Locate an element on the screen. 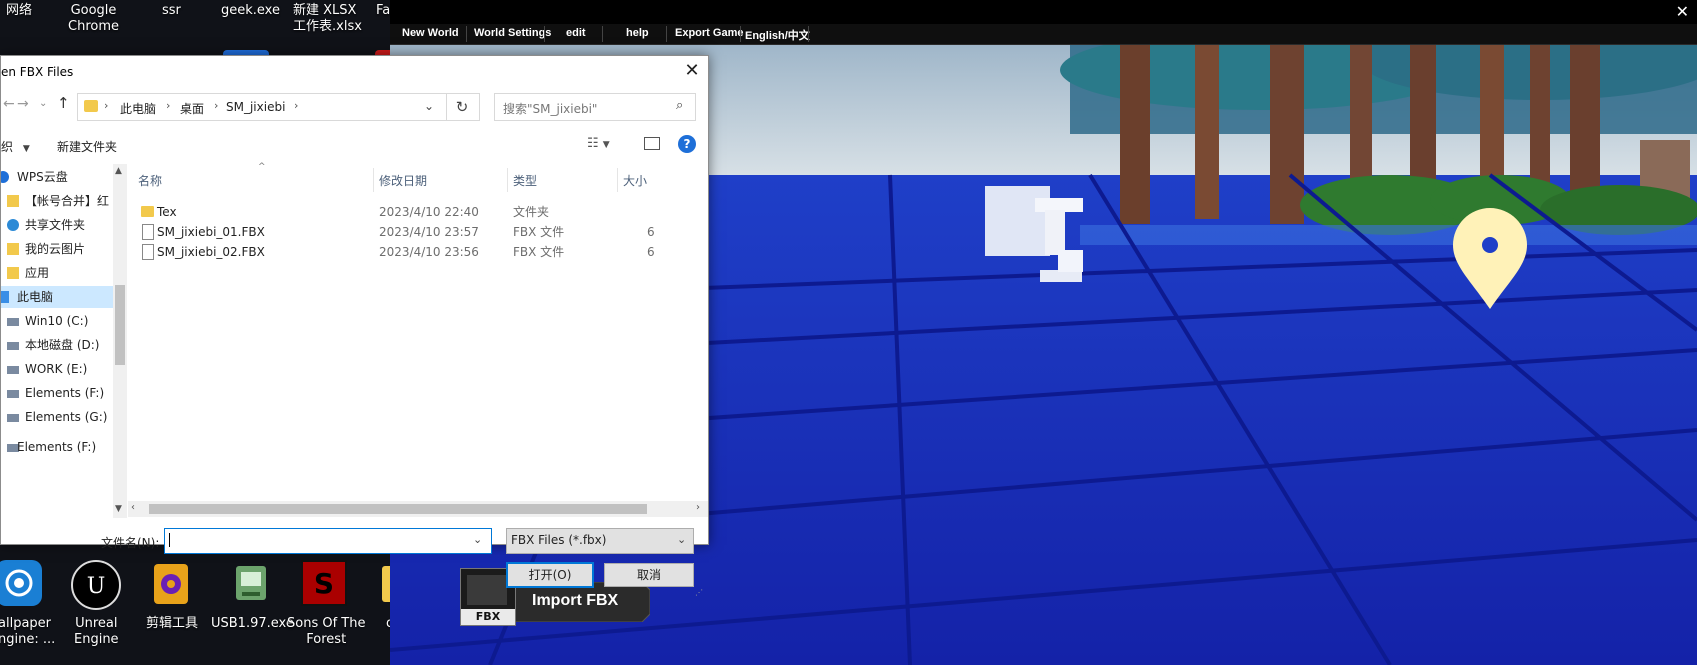  search-box: 搜索"SM_jixiebi" ⌕ is located at coordinates (595, 107).